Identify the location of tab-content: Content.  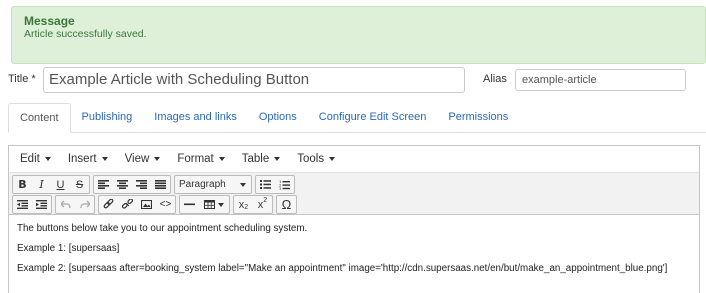
(39, 118).